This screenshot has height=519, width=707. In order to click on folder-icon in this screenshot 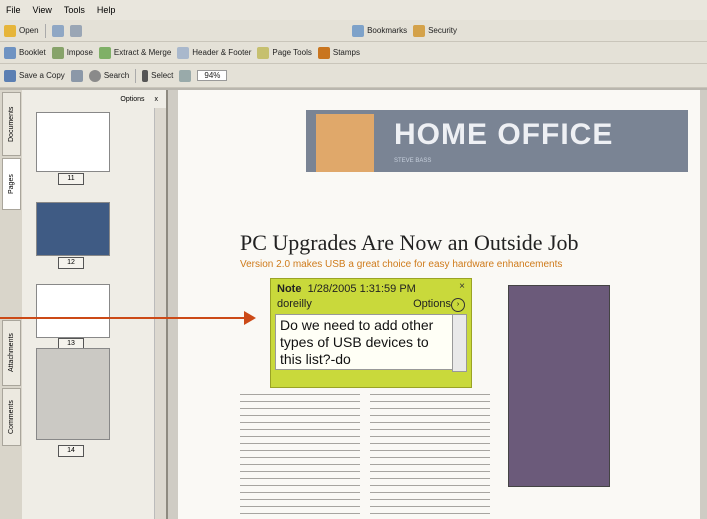, I will do `click(10, 30)`.